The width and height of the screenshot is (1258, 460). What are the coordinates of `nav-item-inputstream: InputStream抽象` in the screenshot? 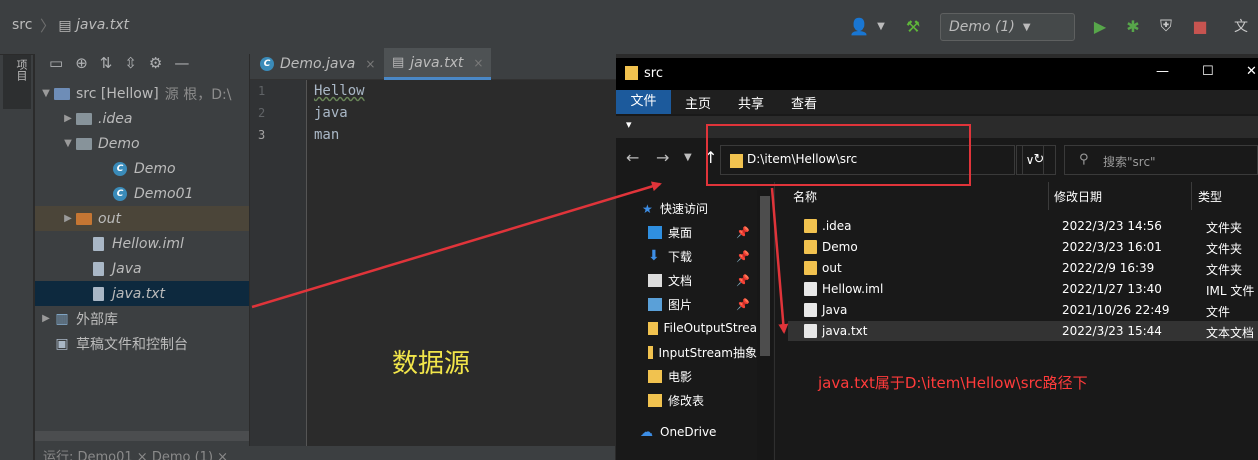 It's located at (686, 352).